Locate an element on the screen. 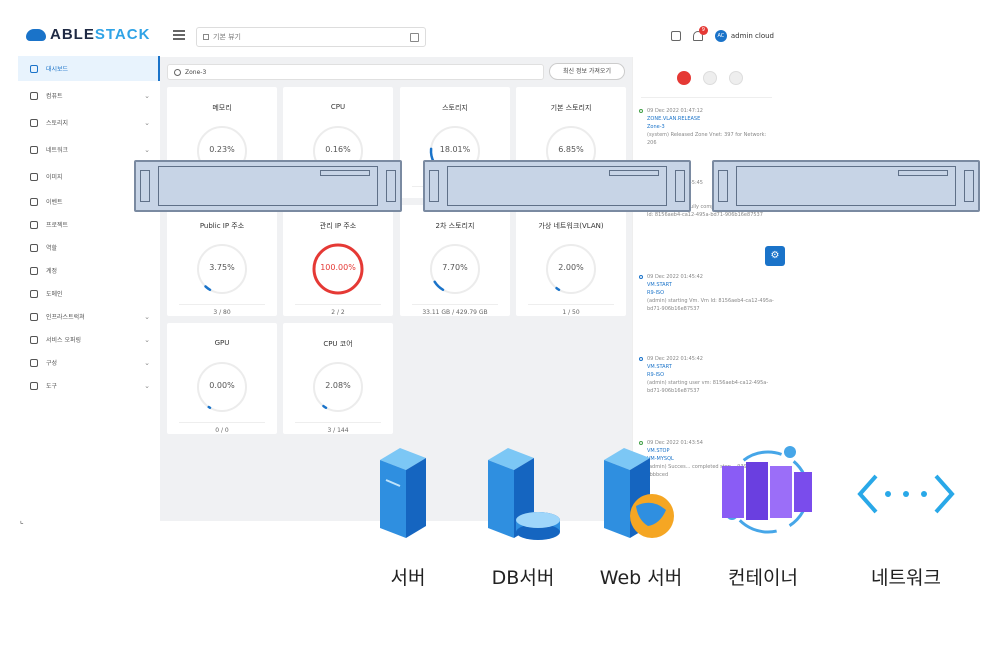 Image resolution: width=1000 pixels, height=672 pixels. server-label: 서버 is located at coordinates (408, 578).